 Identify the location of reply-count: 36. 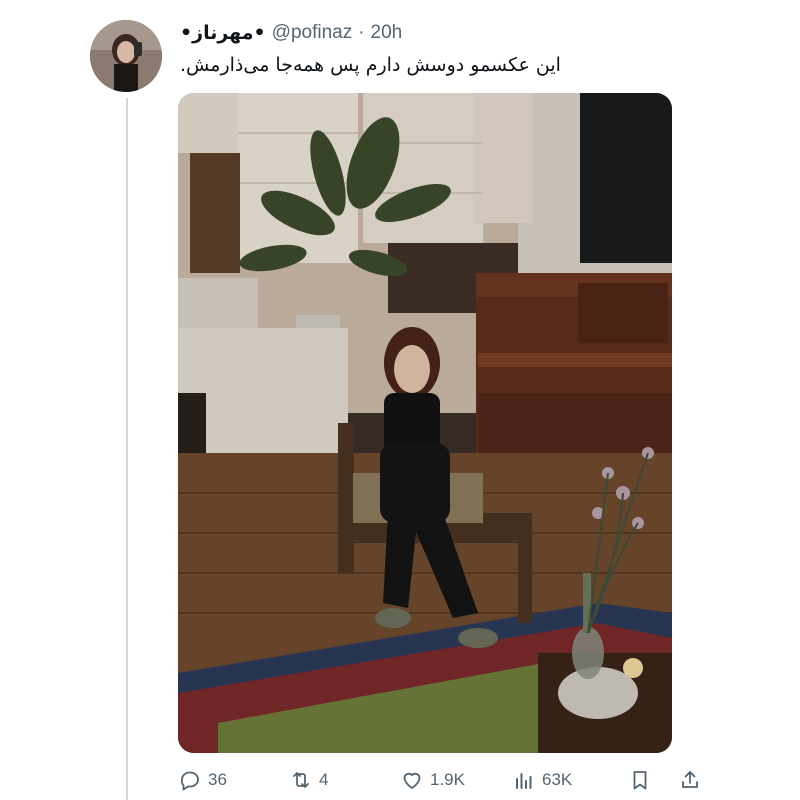
(217, 779).